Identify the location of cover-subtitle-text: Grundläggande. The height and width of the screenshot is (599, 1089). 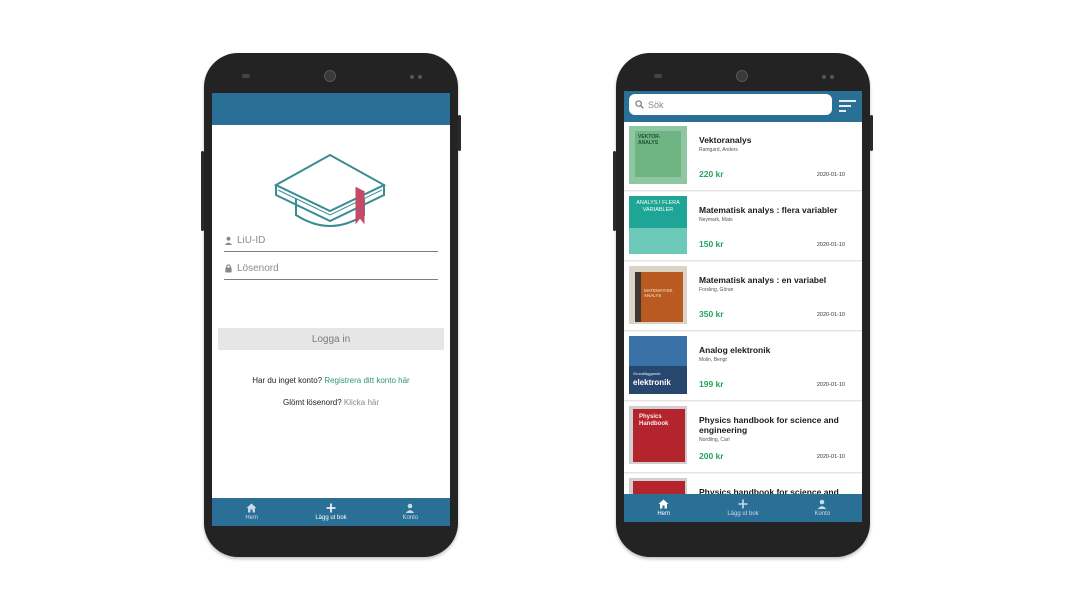
(647, 373).